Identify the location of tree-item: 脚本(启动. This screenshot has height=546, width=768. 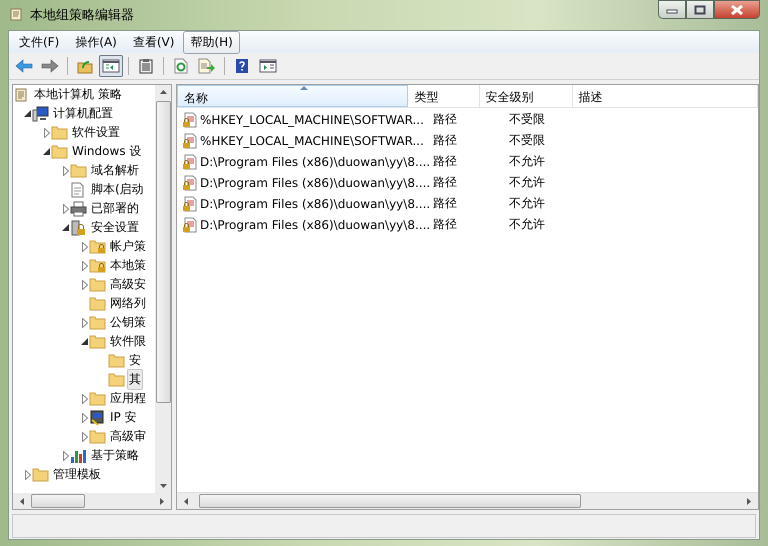
(117, 189).